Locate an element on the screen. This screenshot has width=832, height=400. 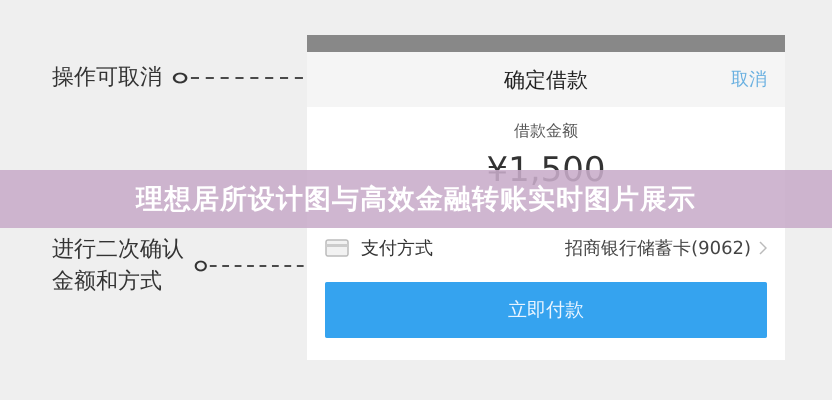
card-icon is located at coordinates (337, 248).